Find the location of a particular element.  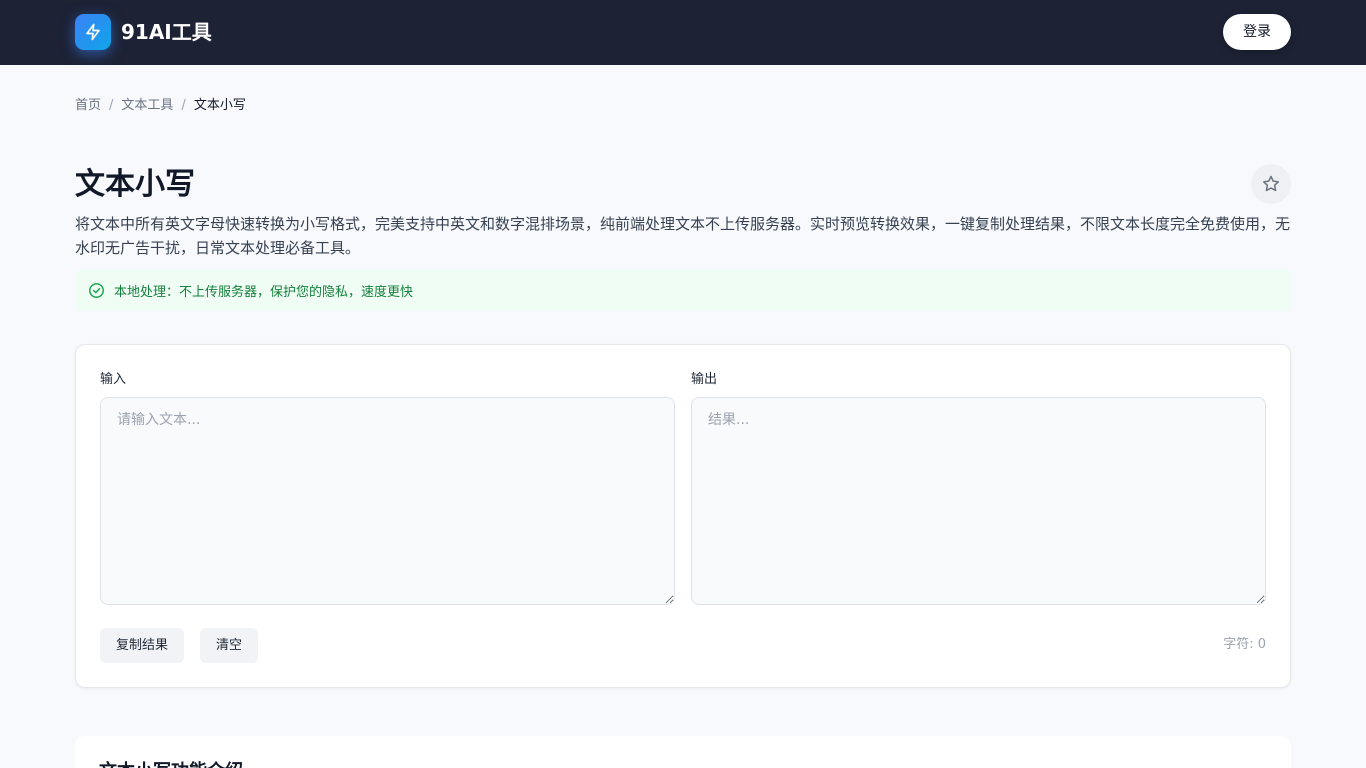

page-title: 文本小写 is located at coordinates (135, 184).